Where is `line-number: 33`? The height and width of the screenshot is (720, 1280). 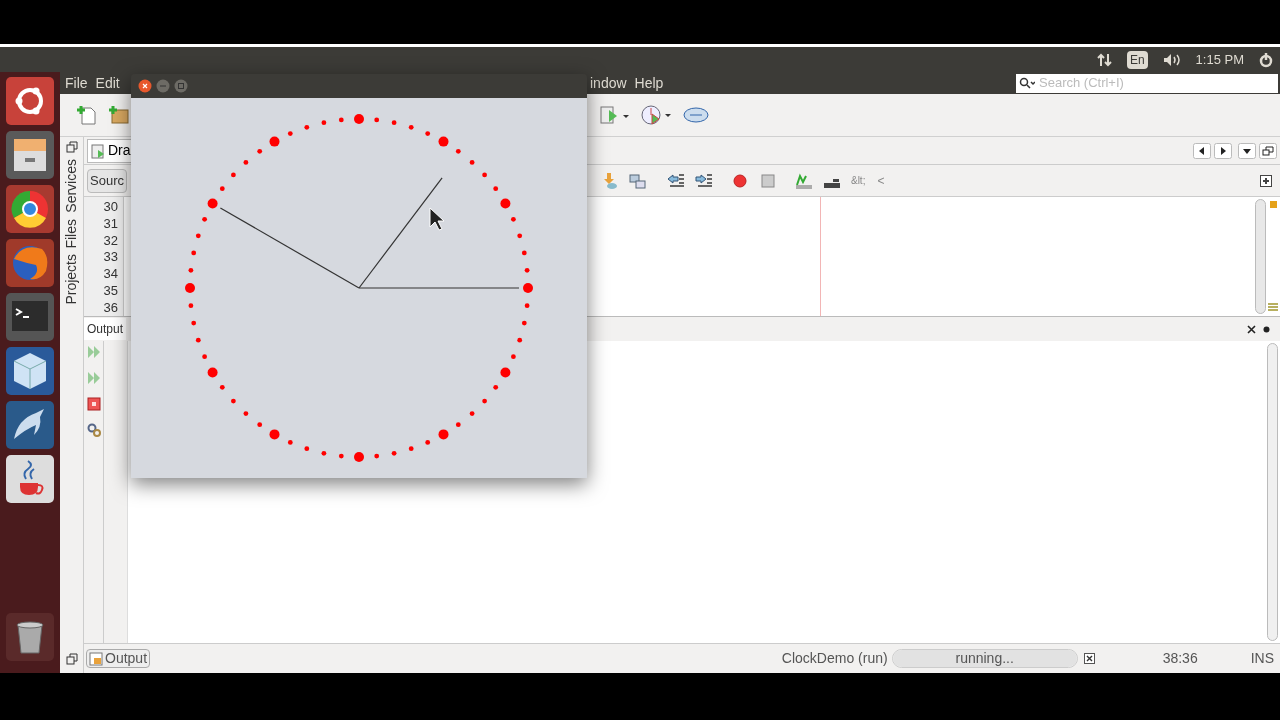
line-number: 33 is located at coordinates (110, 258).